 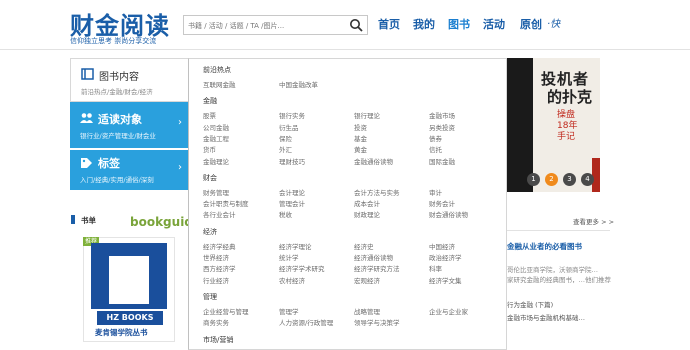 I want to click on dropdown-category-link: 财会通俗读物, so click(x=448, y=214).